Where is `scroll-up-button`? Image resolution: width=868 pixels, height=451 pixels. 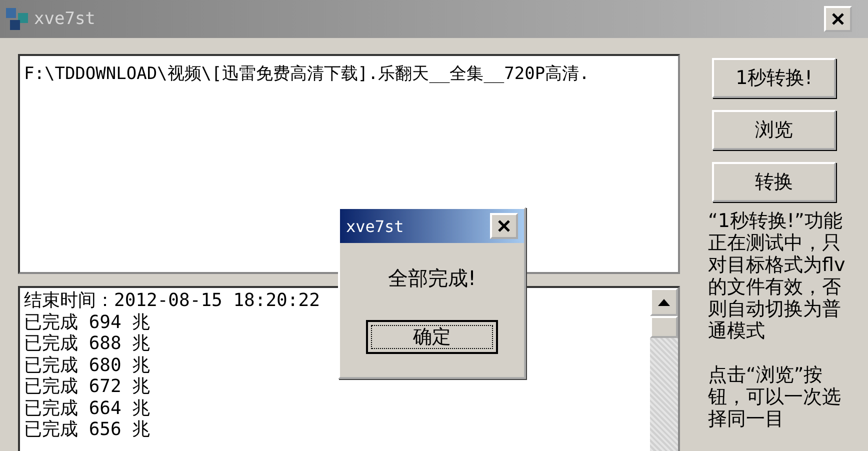
scroll-up-button is located at coordinates (664, 302).